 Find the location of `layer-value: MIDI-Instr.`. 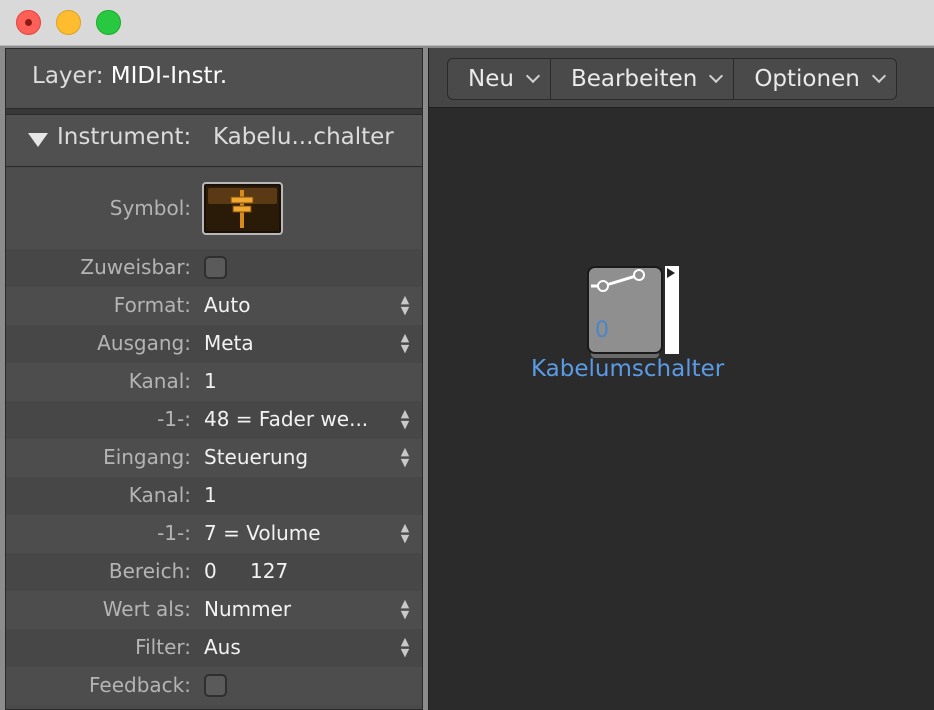

layer-value: MIDI-Instr. is located at coordinates (169, 76).